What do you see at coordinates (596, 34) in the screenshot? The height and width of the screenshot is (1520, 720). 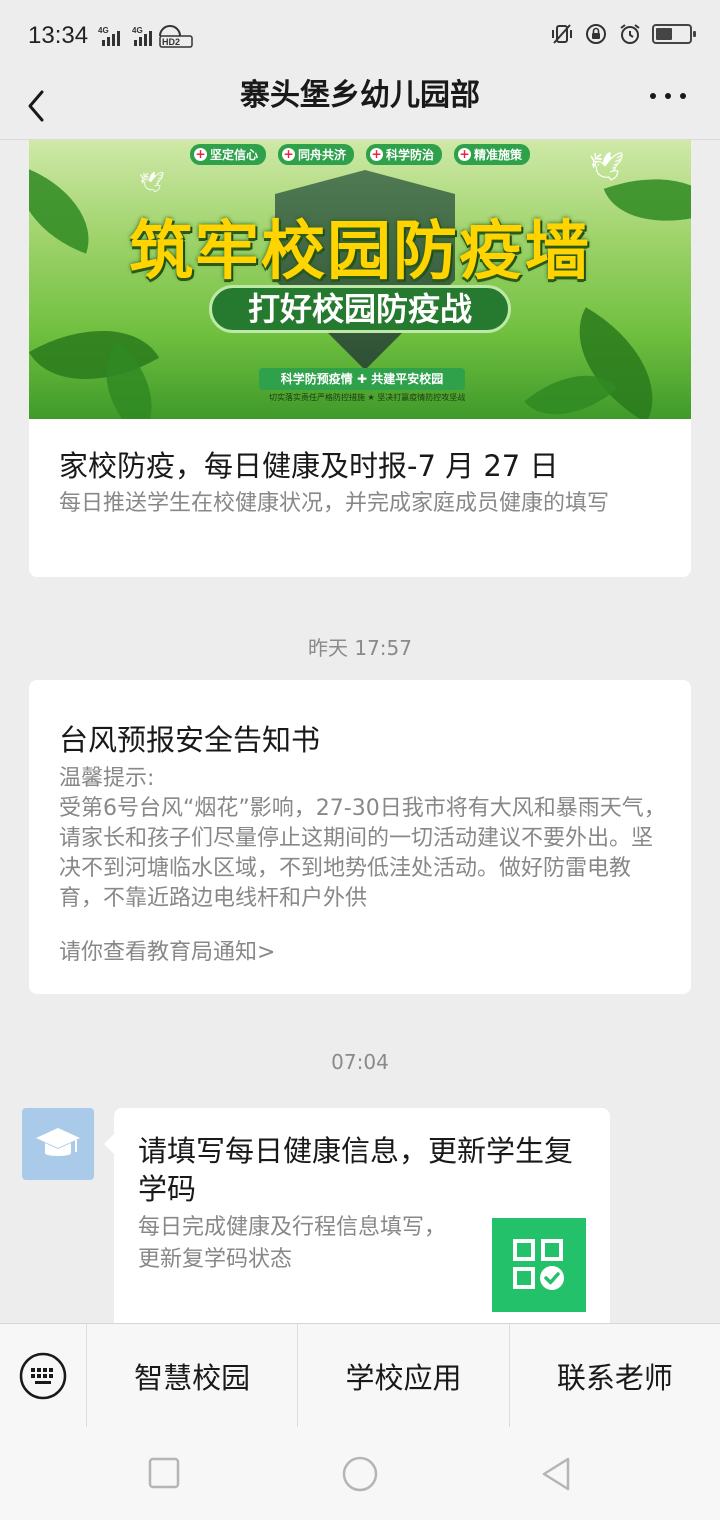 I see `lock-rotation-icon` at bounding box center [596, 34].